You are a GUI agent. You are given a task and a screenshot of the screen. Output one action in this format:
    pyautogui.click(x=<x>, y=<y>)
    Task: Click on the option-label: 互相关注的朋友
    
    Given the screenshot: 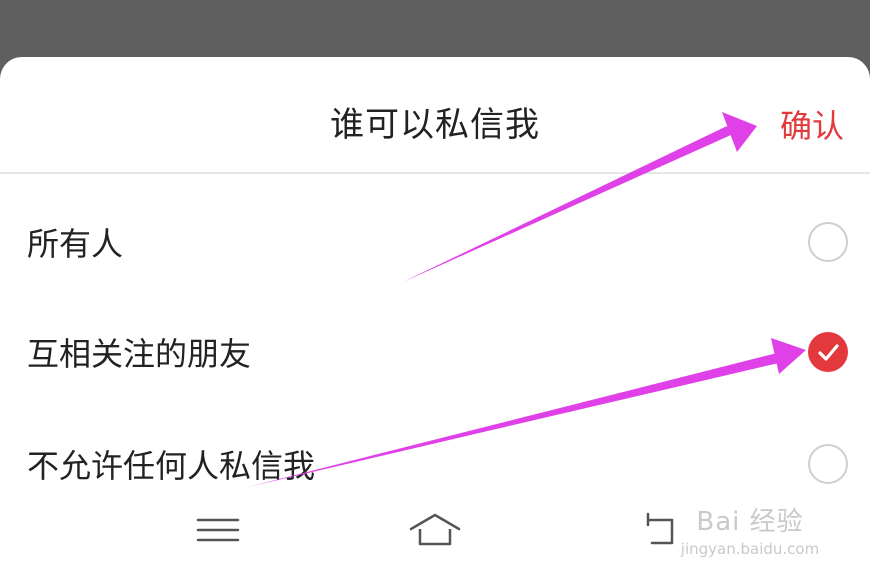 What is the action you would take?
    pyautogui.click(x=139, y=354)
    